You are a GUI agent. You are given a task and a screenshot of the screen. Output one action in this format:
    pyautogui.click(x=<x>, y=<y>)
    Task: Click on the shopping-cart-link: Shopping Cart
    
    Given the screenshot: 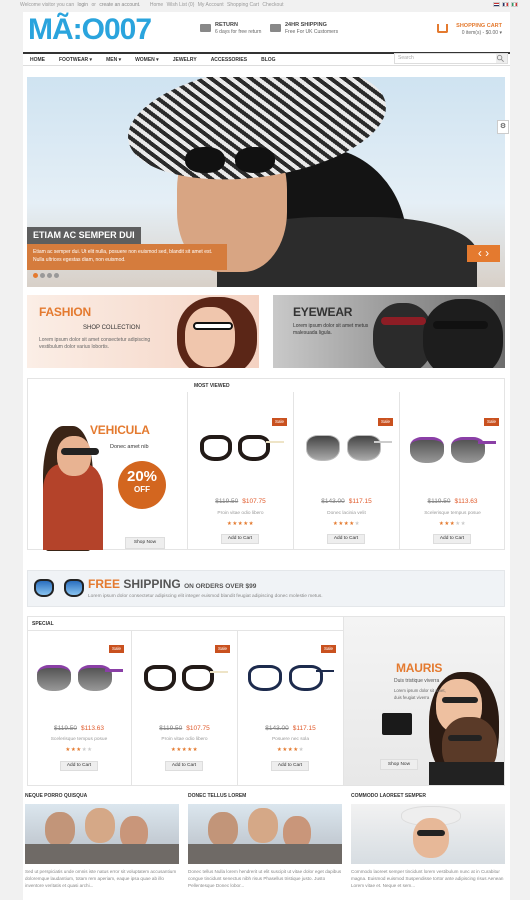 What is the action you would take?
    pyautogui.click(x=243, y=5)
    